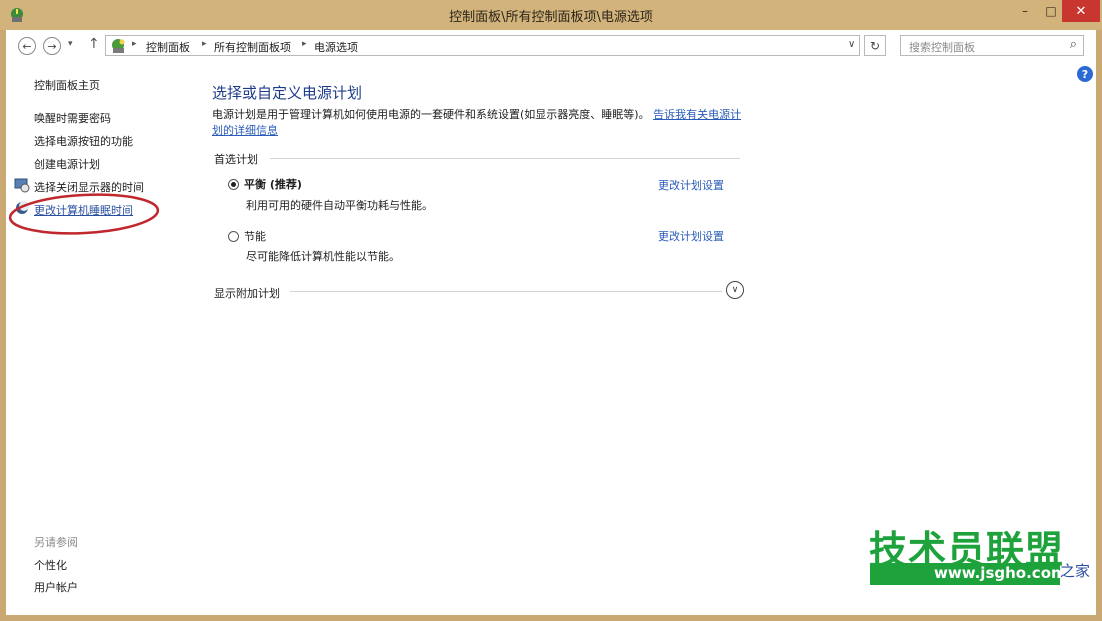 This screenshot has width=1102, height=621. What do you see at coordinates (168, 47) in the screenshot?
I see `breadcrumb-control-panel: 控制面板` at bounding box center [168, 47].